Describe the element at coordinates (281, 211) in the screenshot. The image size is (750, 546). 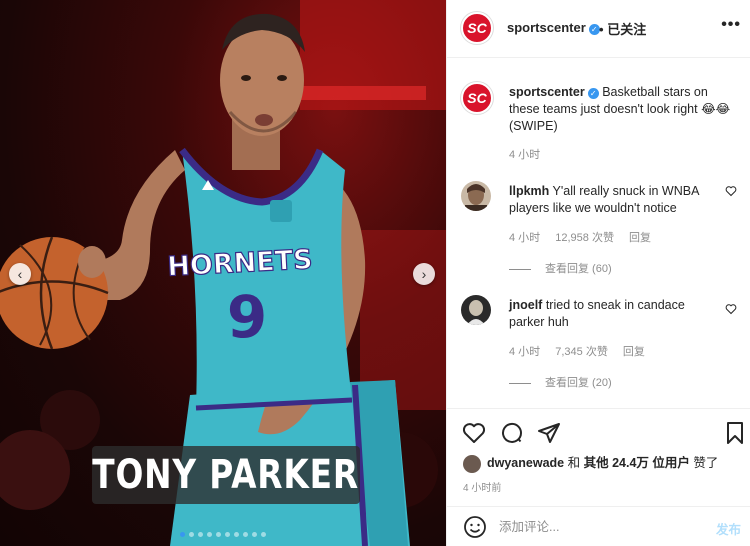
I see `sponsor-patch` at that location.